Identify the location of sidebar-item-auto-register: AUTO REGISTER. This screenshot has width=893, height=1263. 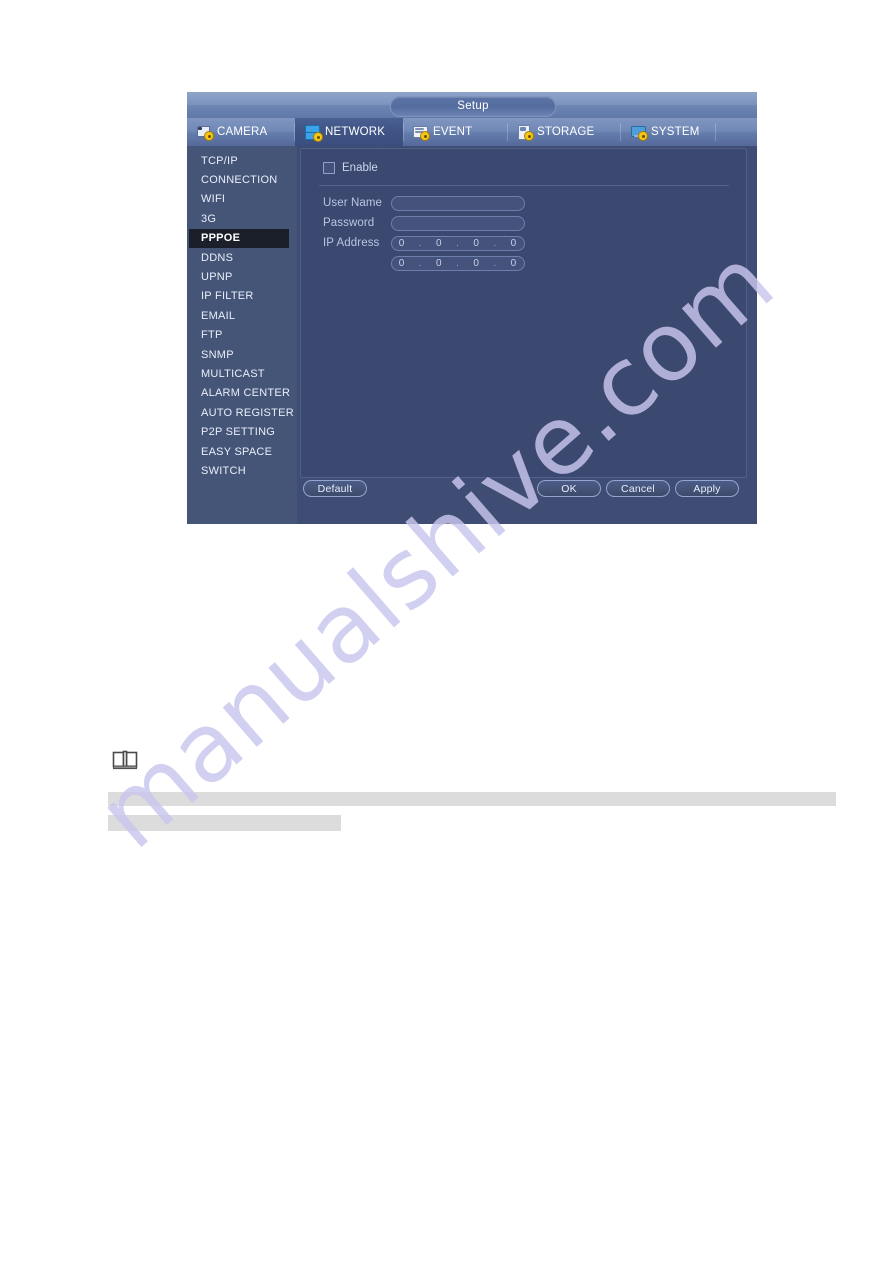
(242, 412).